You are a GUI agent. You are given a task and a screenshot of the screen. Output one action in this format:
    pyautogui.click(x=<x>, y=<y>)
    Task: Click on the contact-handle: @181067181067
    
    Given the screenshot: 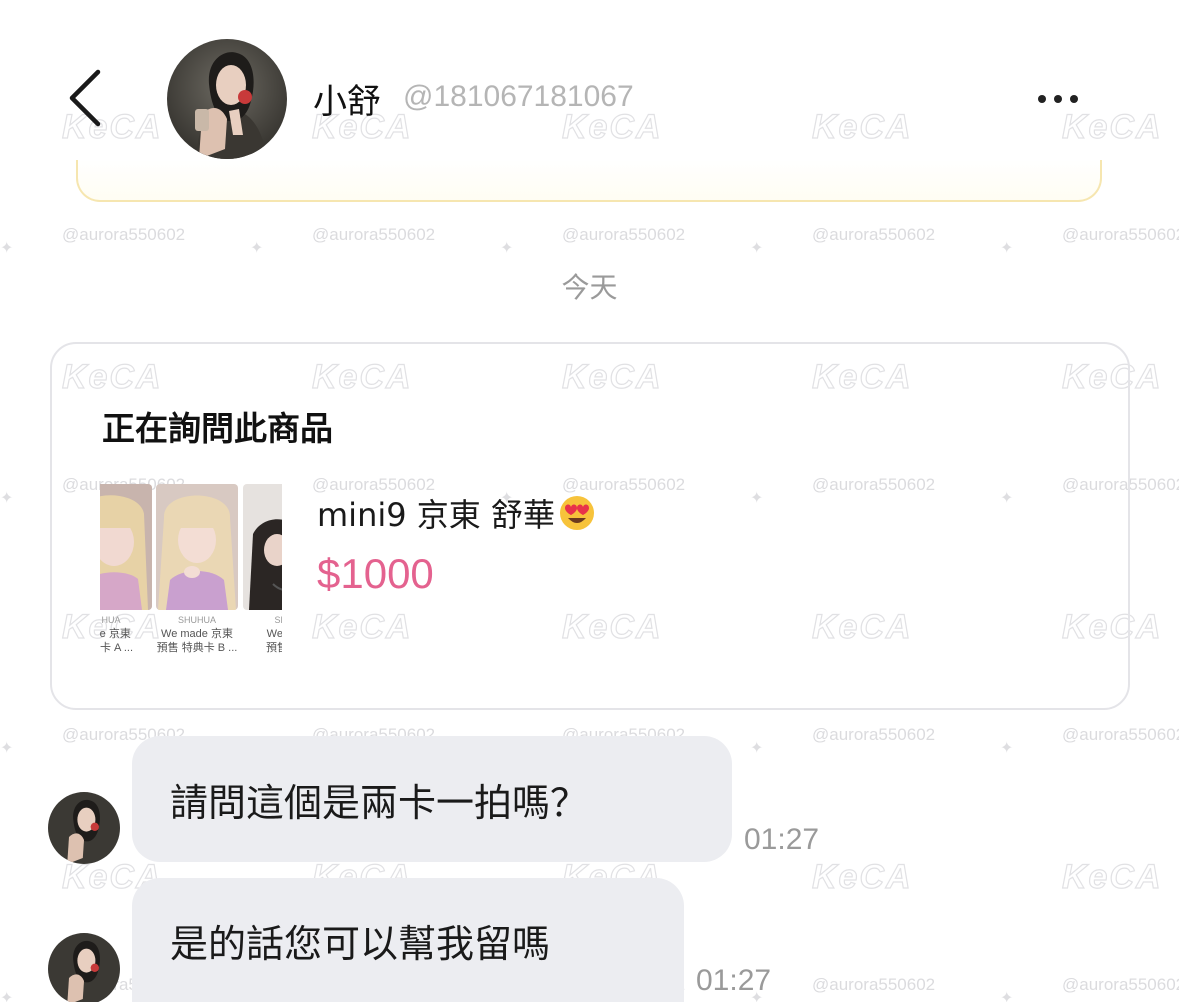 What is the action you would take?
    pyautogui.click(x=518, y=96)
    